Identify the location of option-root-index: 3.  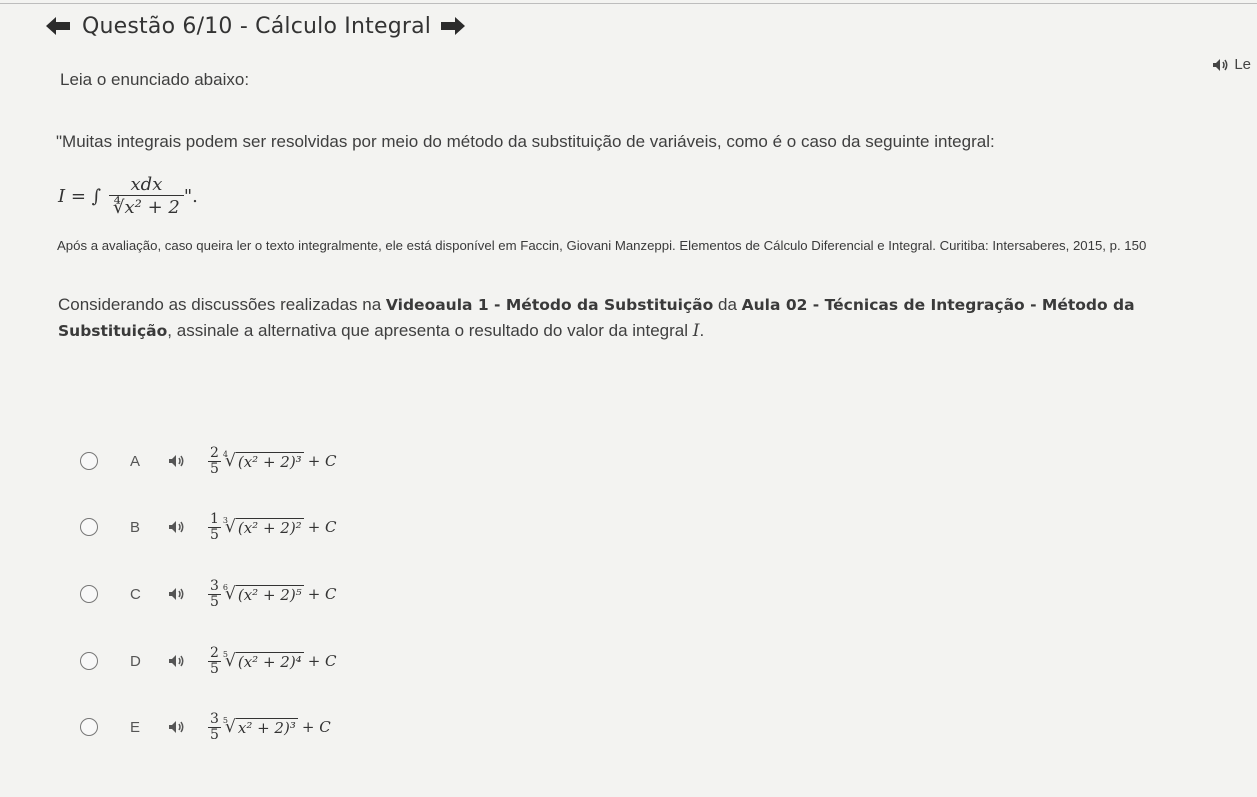
(225, 520).